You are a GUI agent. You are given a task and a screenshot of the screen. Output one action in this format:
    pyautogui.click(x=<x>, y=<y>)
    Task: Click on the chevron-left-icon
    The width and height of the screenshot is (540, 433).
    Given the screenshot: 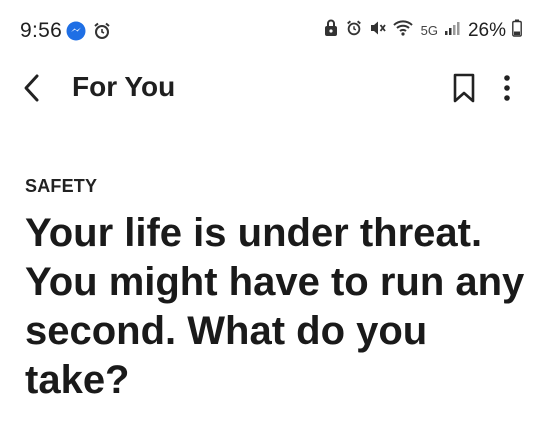 What is the action you would take?
    pyautogui.click(x=32, y=90)
    